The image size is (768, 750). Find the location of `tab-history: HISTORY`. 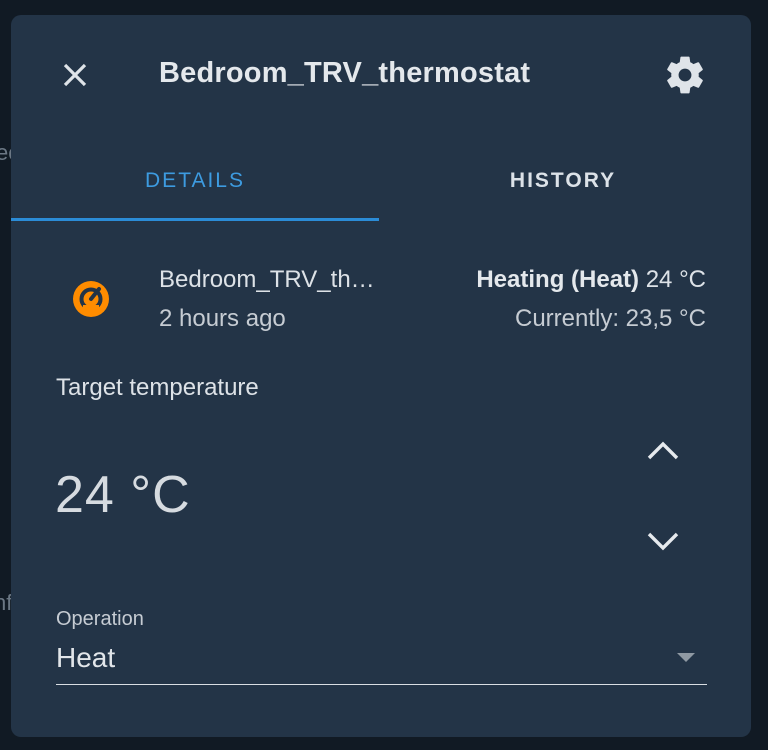

tab-history: HISTORY is located at coordinates (563, 181).